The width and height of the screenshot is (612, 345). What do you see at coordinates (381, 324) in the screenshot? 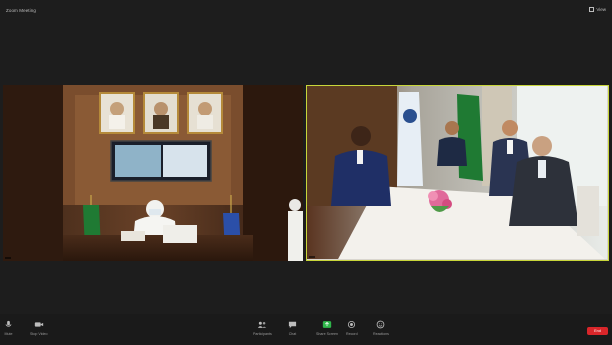
I see `reactions-icon` at bounding box center [381, 324].